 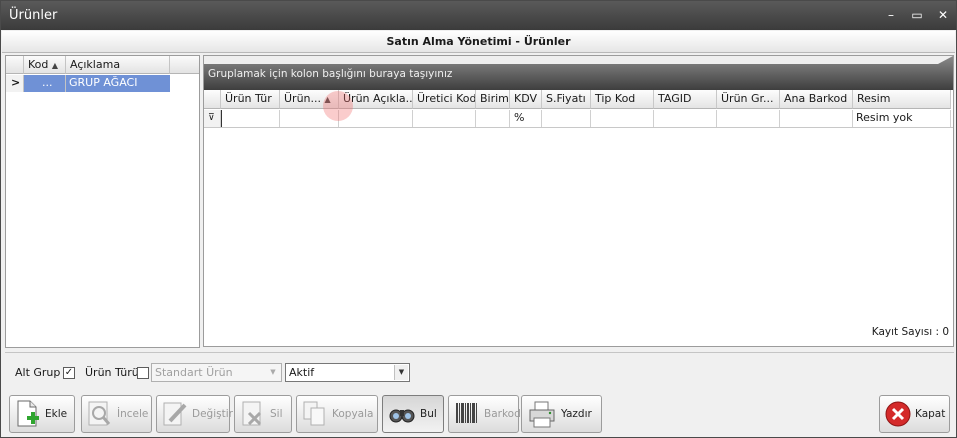 I want to click on status-select-value: Aktif, so click(x=302, y=372).